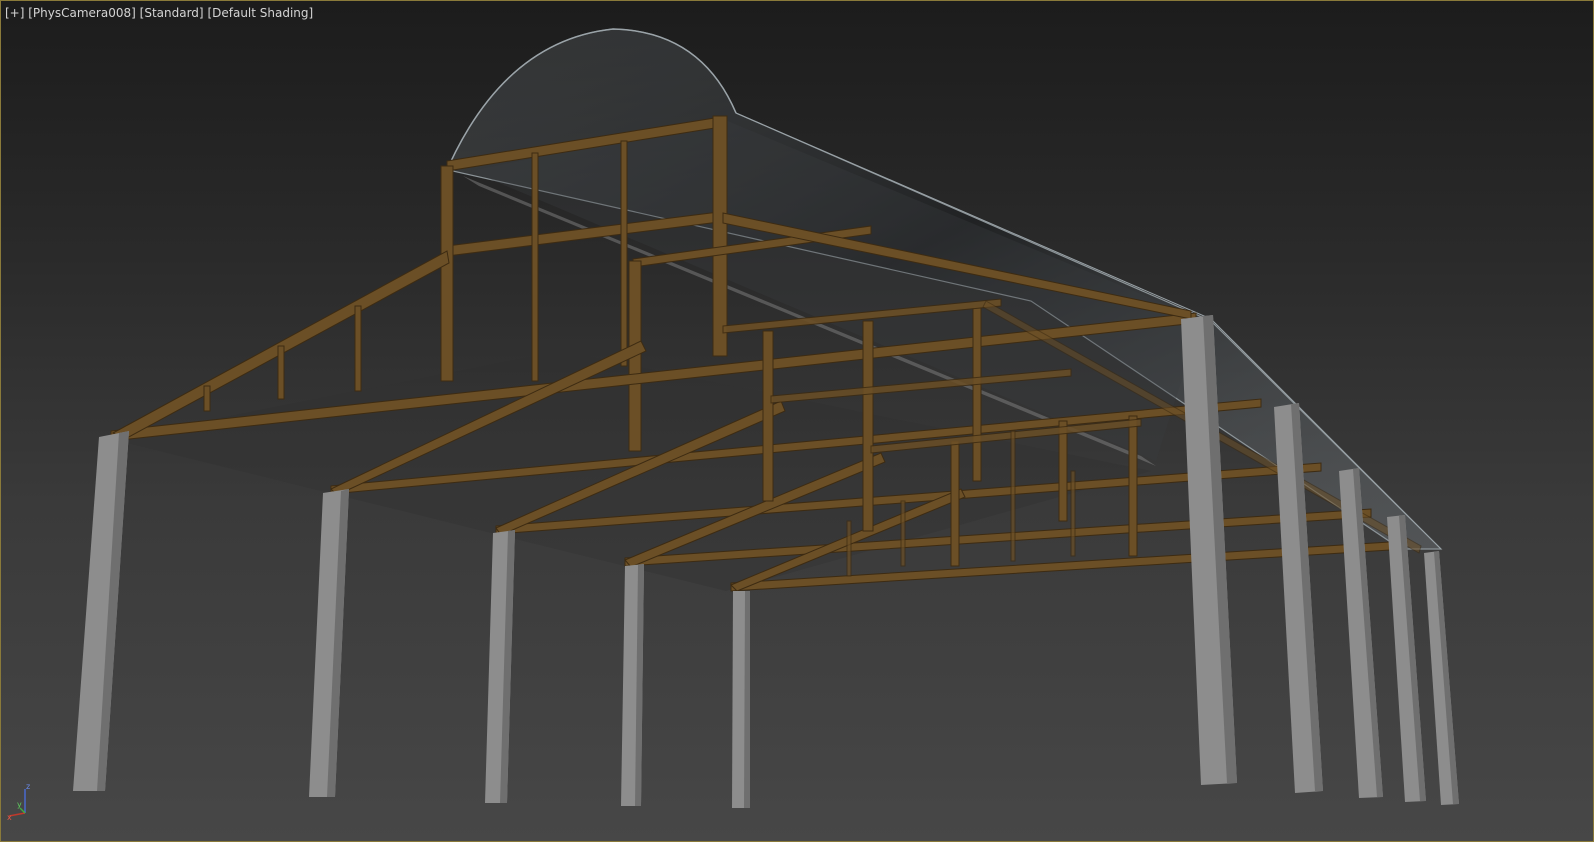 The image size is (1594, 842). I want to click on z-axis-label: z, so click(28, 787).